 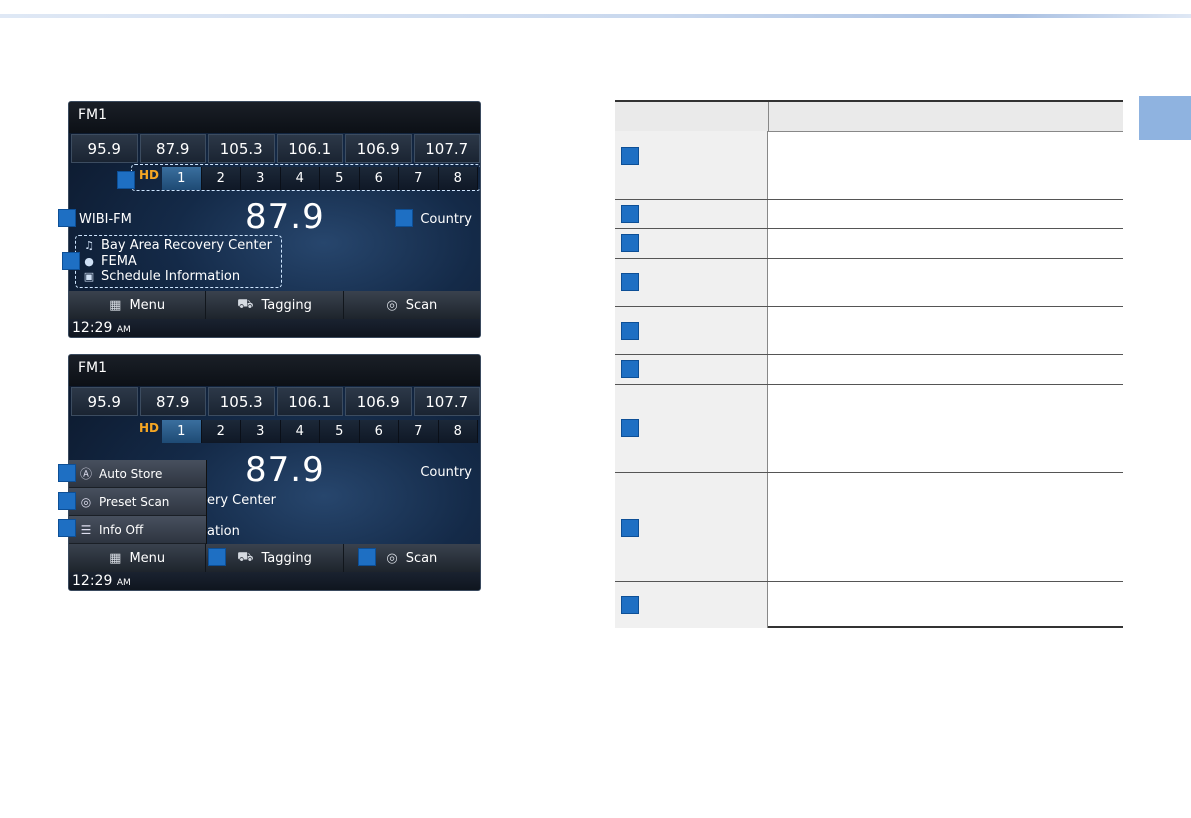 What do you see at coordinates (286, 305) in the screenshot?
I see `tagging-label: Tagging` at bounding box center [286, 305].